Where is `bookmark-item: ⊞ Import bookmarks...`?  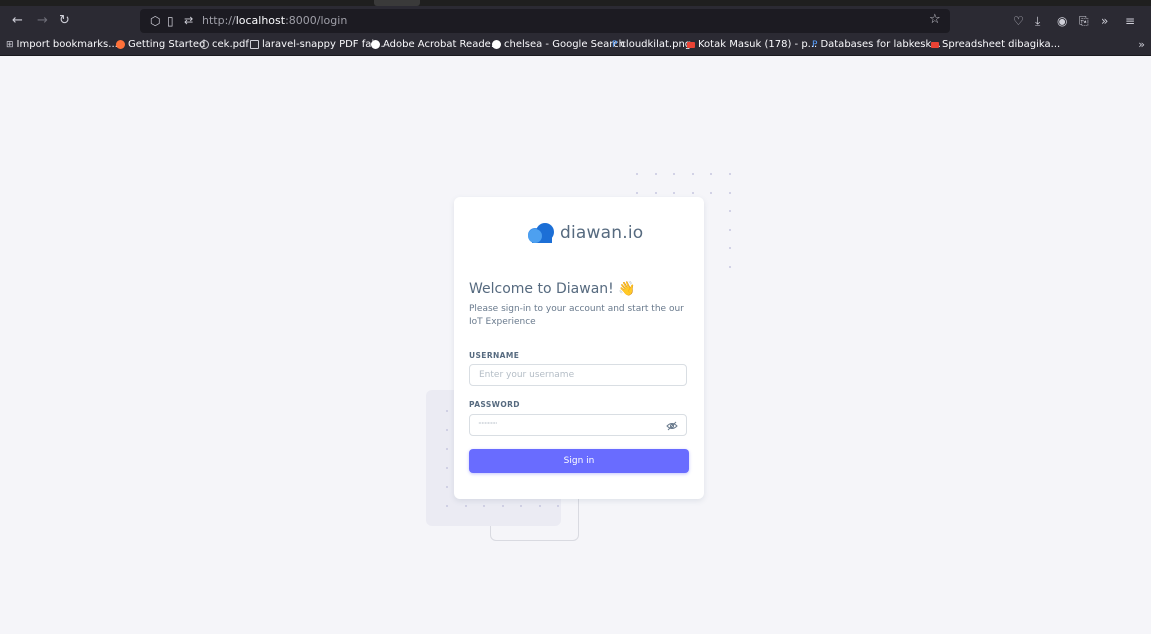
bookmark-item: ⊞ Import bookmarks... is located at coordinates (62, 44).